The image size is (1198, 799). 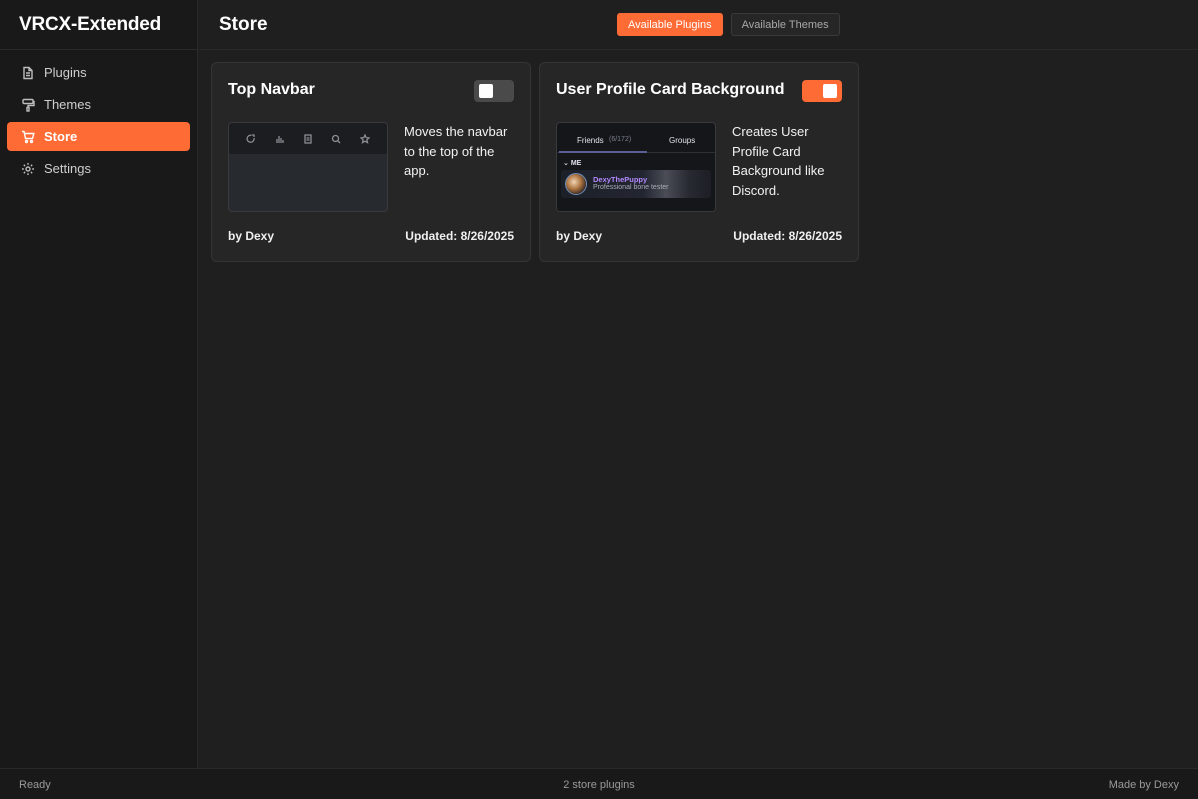 I want to click on preview-tabs: Friends (6/172) Groups, so click(x=636, y=138).